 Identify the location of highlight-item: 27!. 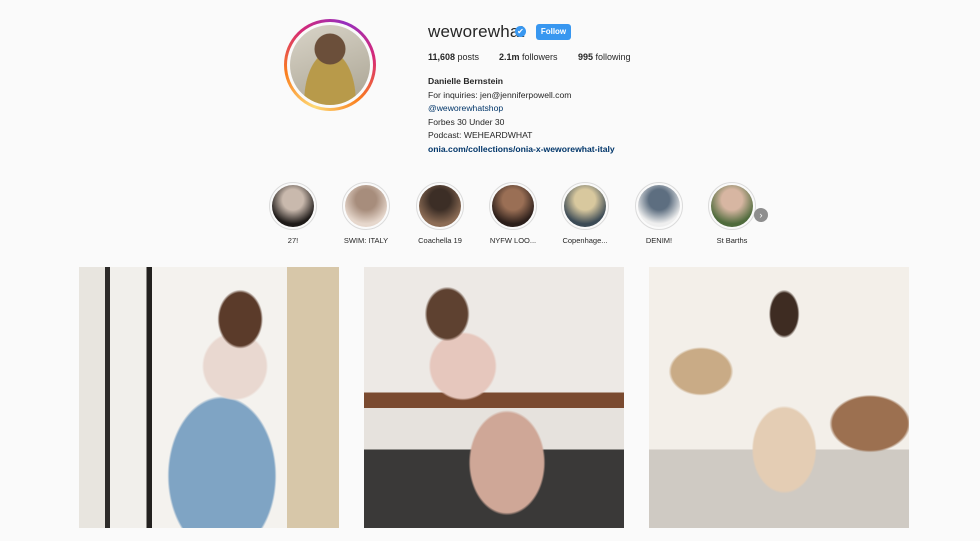
(293, 213).